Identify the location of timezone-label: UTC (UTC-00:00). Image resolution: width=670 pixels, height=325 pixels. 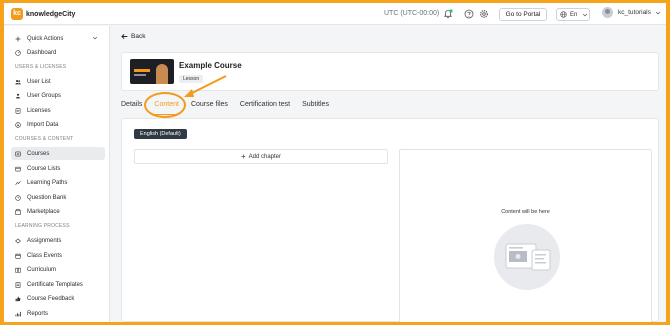
(412, 13).